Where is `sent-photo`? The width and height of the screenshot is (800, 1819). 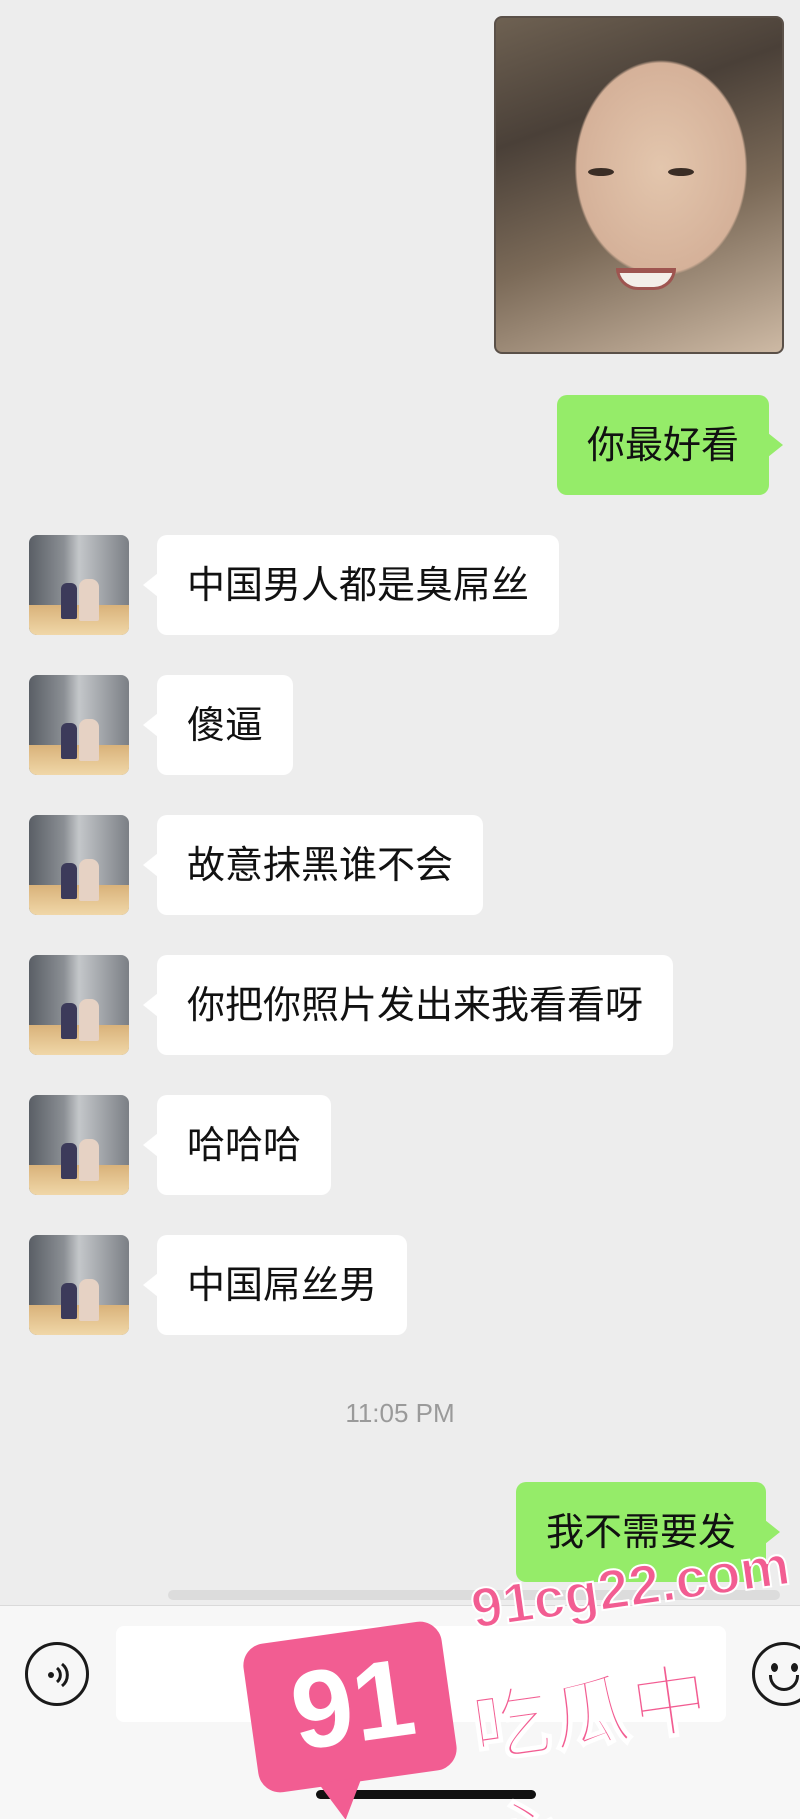 sent-photo is located at coordinates (639, 185).